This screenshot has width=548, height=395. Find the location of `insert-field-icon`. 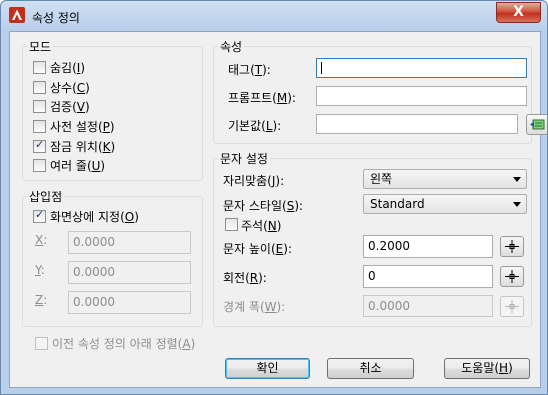

insert-field-icon is located at coordinates (537, 124).